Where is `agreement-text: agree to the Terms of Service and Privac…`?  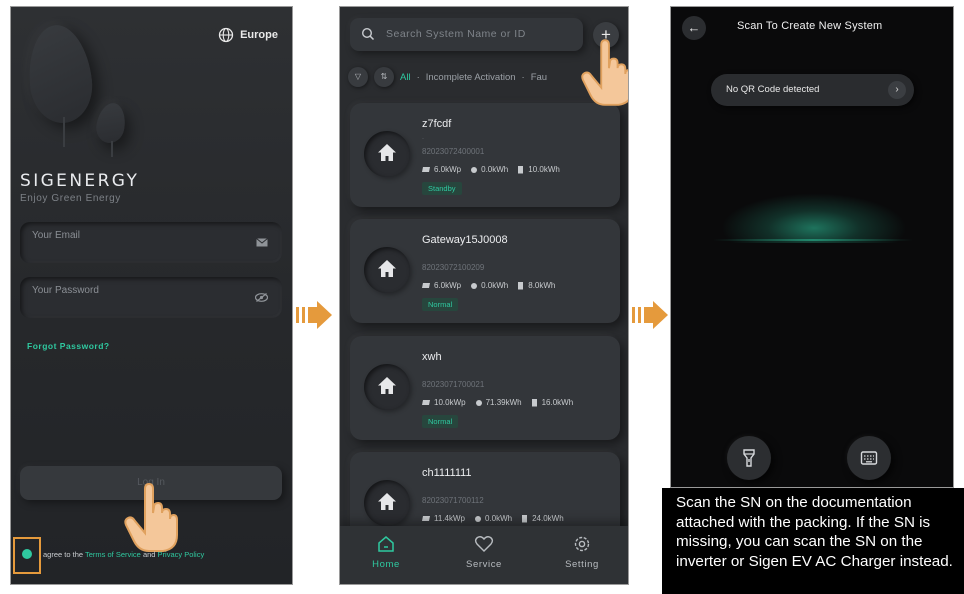 agreement-text: agree to the Terms of Service and Privac… is located at coordinates (123, 554).